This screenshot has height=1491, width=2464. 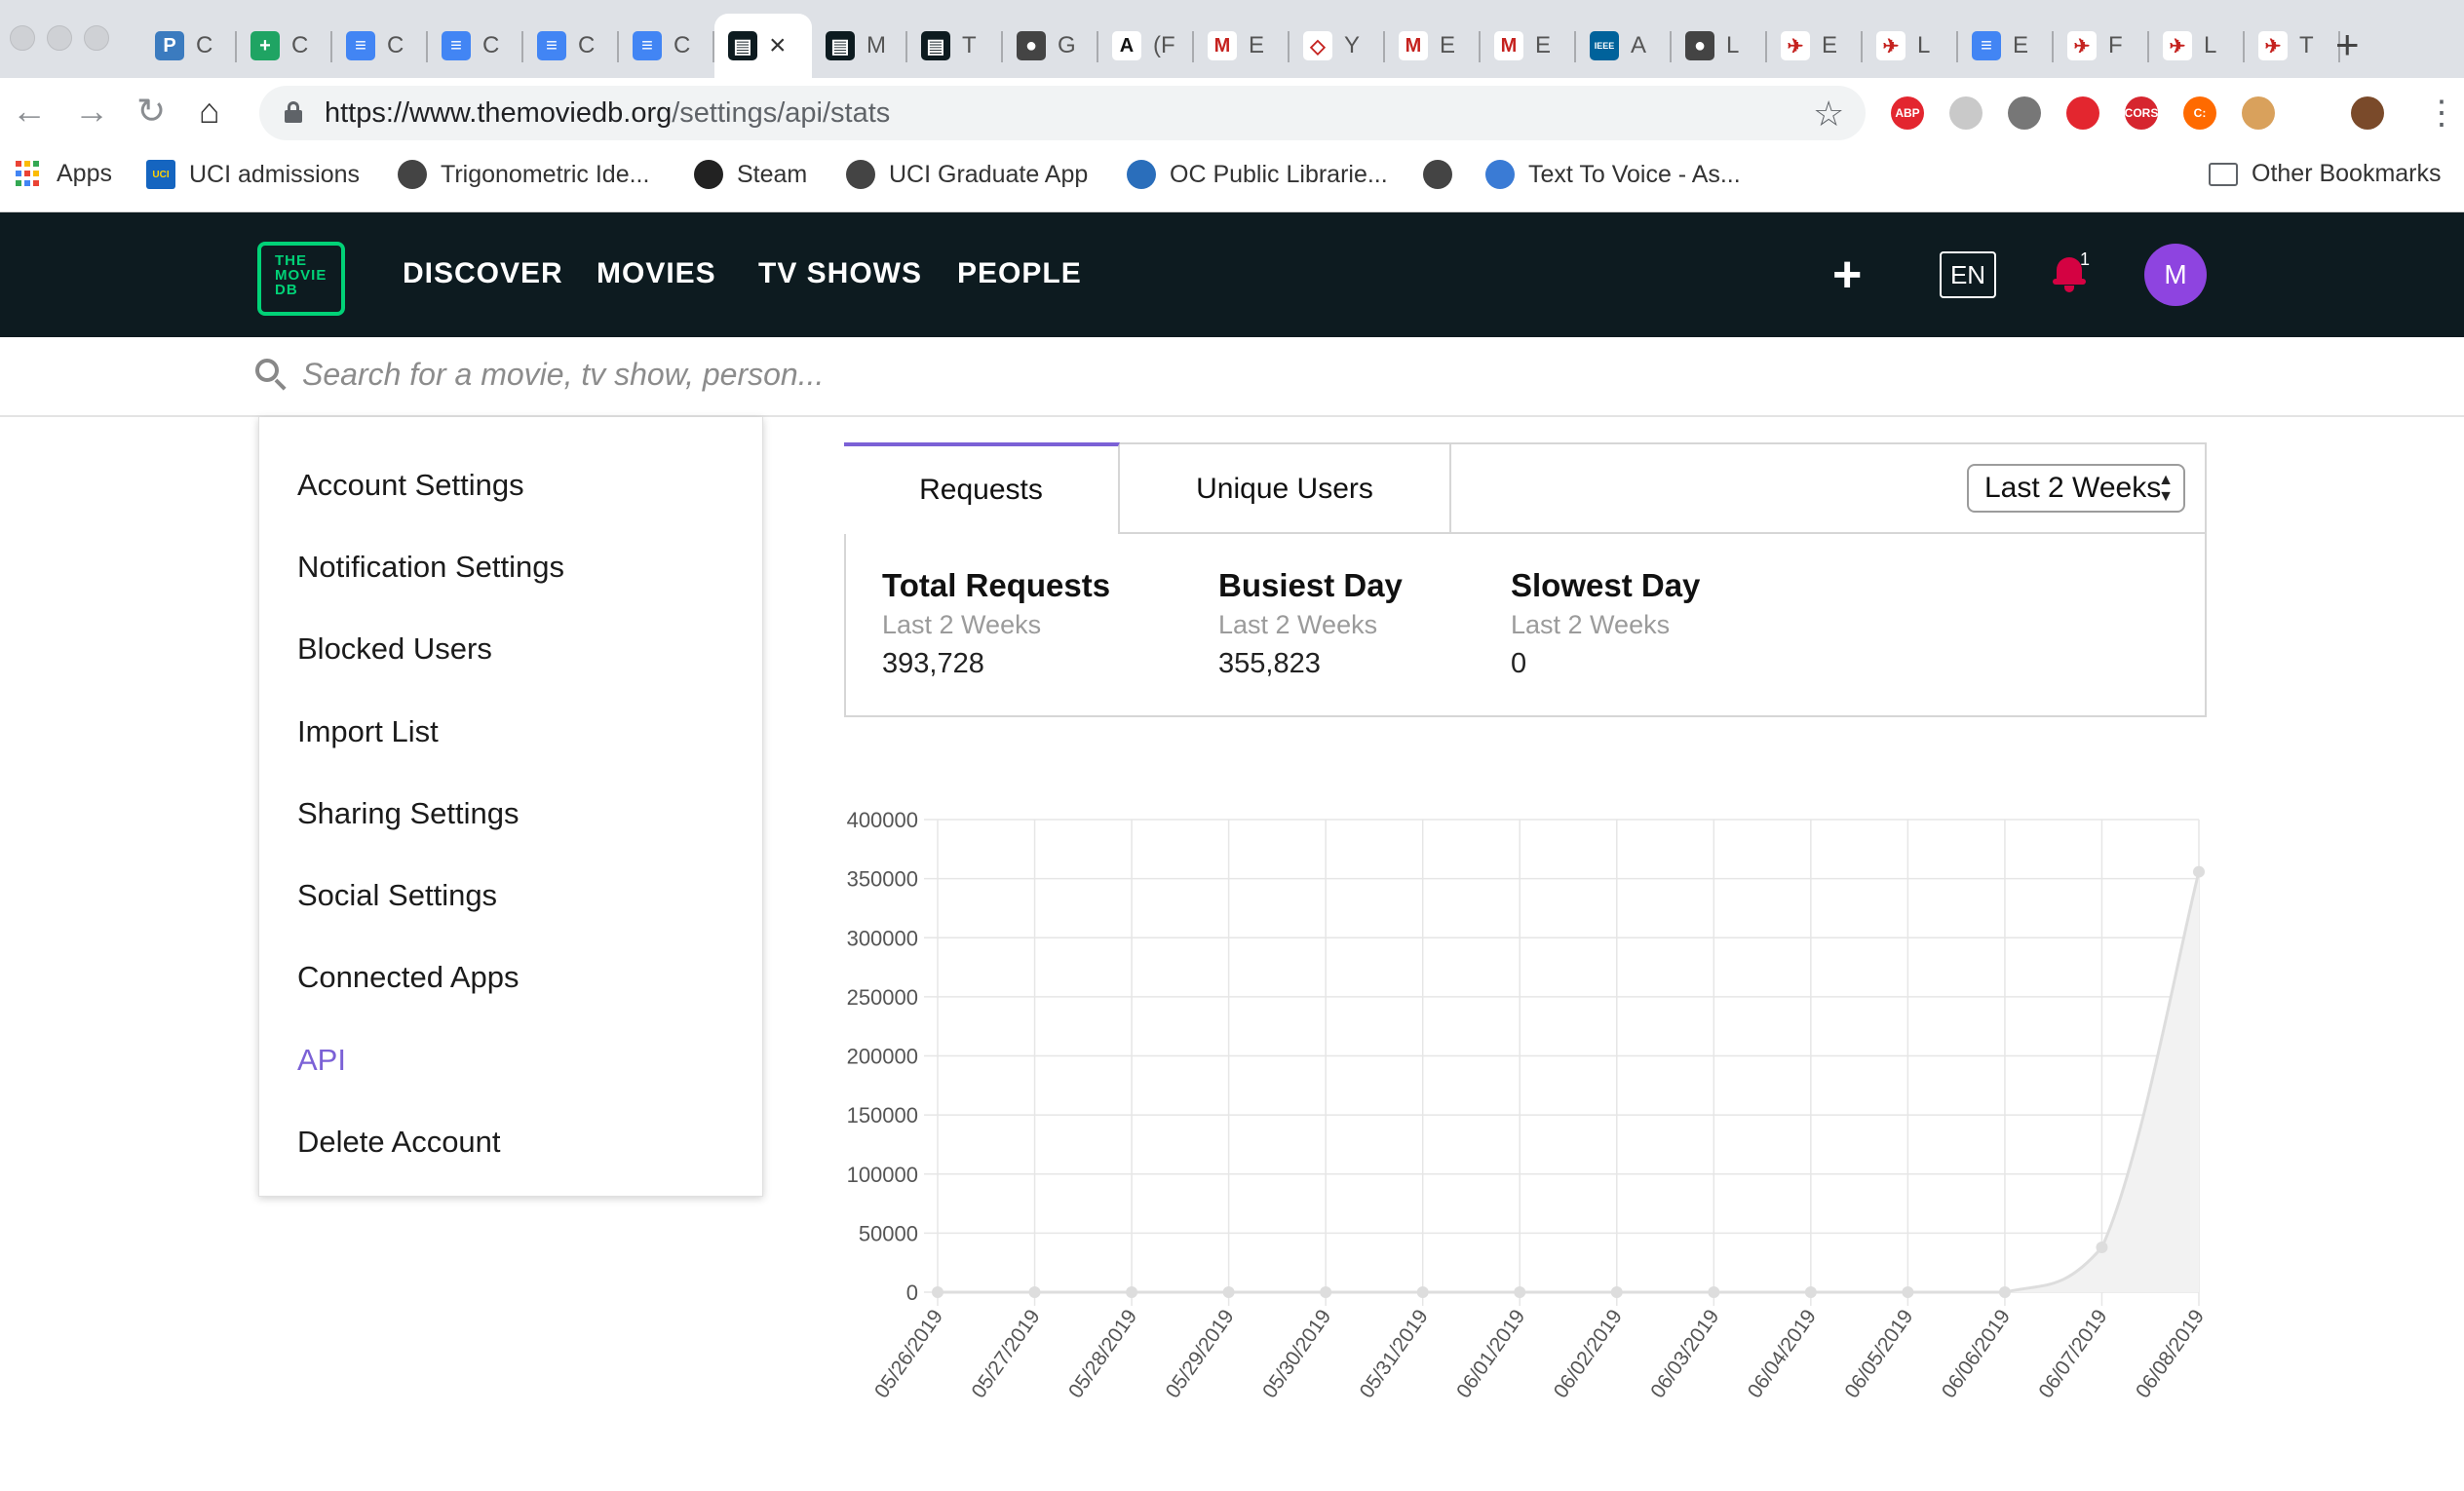 What do you see at coordinates (840, 273) in the screenshot?
I see `nav-tv-shows: TV SHOWS` at bounding box center [840, 273].